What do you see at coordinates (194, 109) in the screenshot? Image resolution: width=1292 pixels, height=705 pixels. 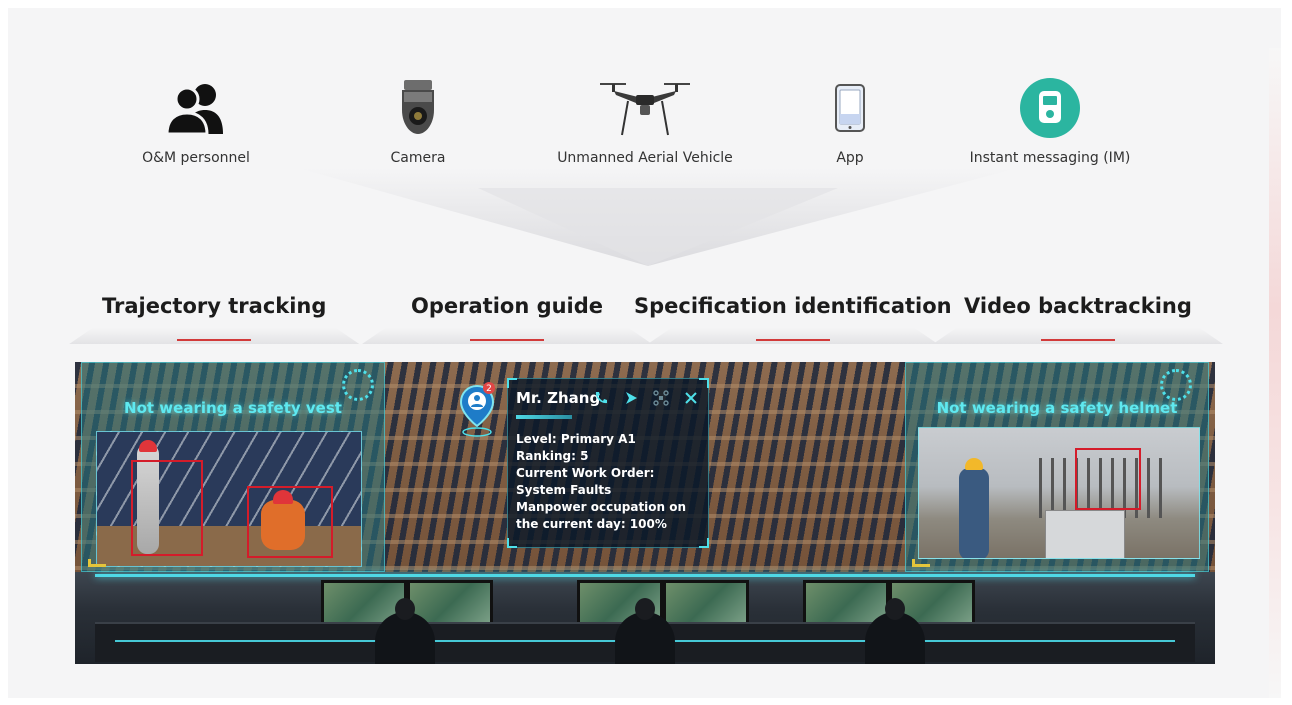 I see `people-group-icon` at bounding box center [194, 109].